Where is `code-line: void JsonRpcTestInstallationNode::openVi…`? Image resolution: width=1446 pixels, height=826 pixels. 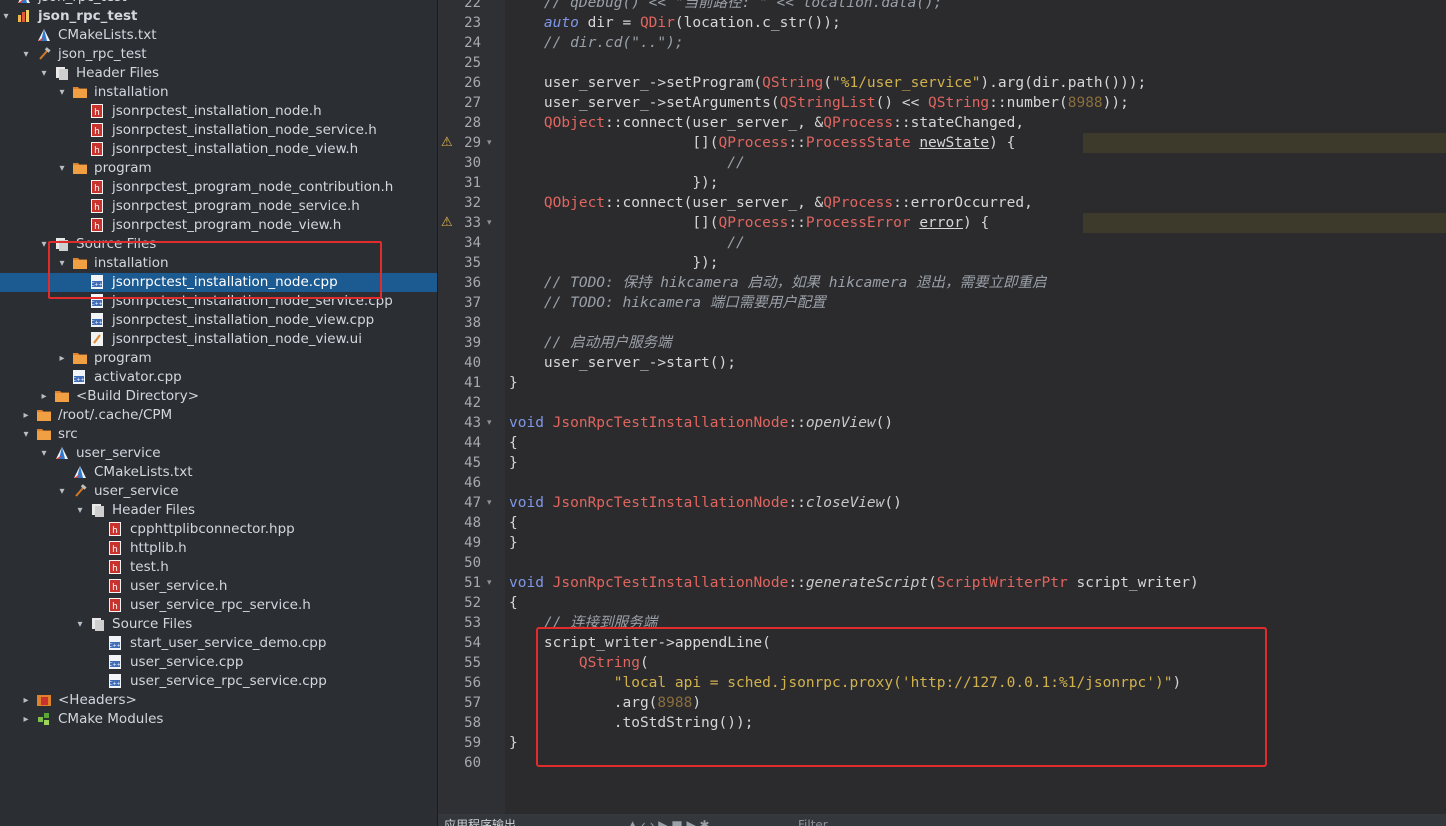
code-line: void JsonRpcTestInstallationNode::openVi… is located at coordinates (701, 423).